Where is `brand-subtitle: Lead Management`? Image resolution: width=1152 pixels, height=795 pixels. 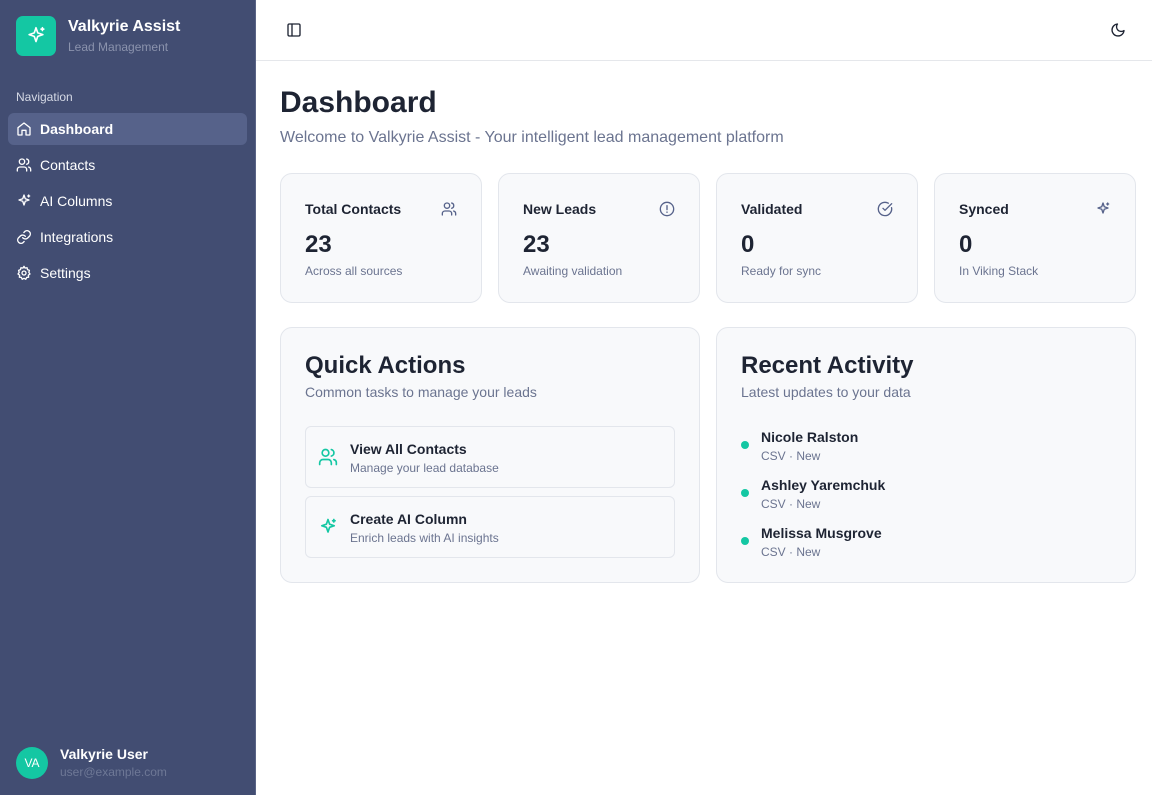 brand-subtitle: Lead Management is located at coordinates (118, 47).